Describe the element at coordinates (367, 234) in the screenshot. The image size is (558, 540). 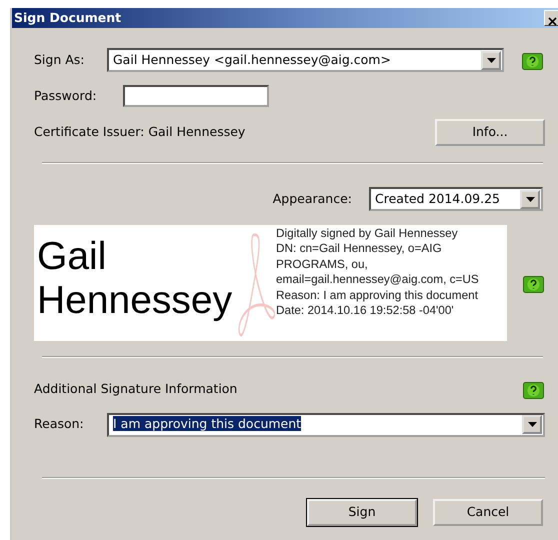
I see `signature-detail-text: Digitally signed by Gail Hennessey` at that location.